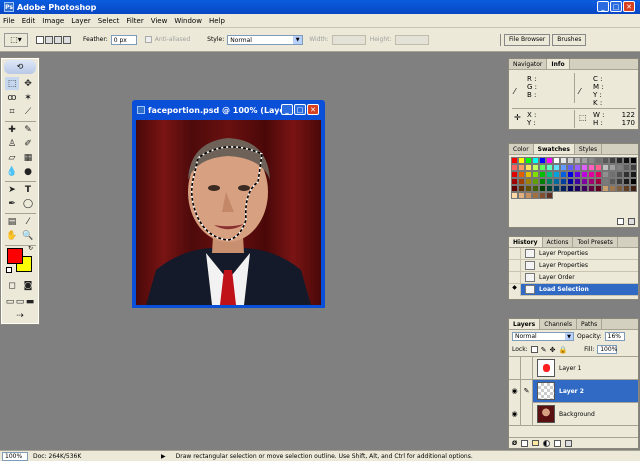  What do you see at coordinates (9, 270) in the screenshot?
I see `default-colors-icon` at bounding box center [9, 270].